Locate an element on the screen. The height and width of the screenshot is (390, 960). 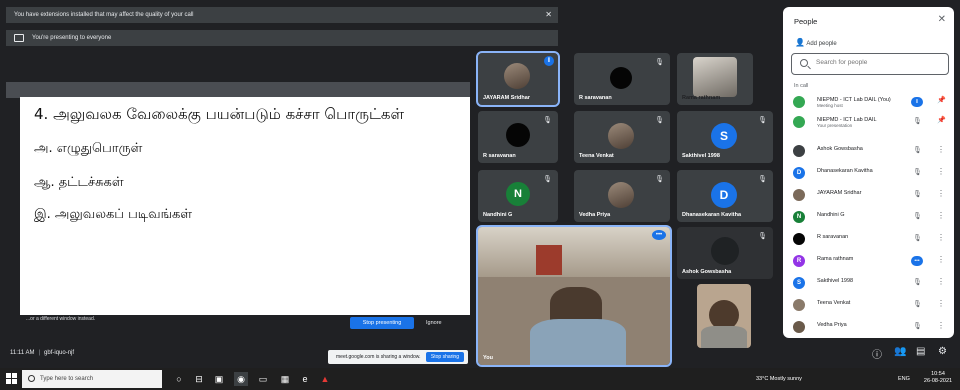
participant-row: Ashok Gowsbasha 🎙 ⋮ is located at coordinates (870, 151).